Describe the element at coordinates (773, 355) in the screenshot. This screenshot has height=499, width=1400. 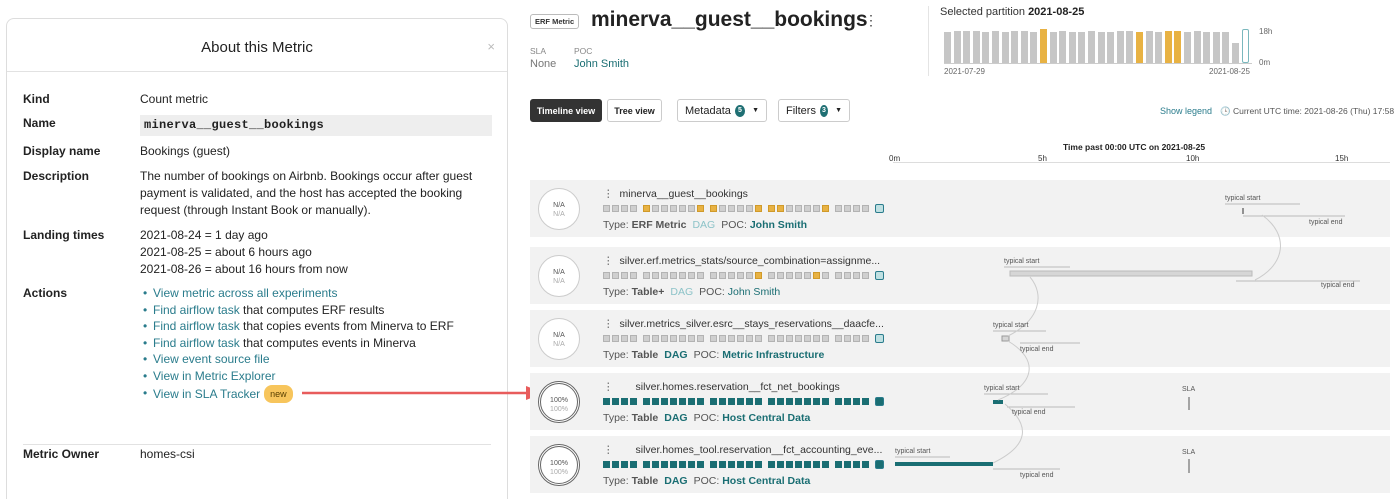
I see `poc-link: Metric Infrastructure` at that location.